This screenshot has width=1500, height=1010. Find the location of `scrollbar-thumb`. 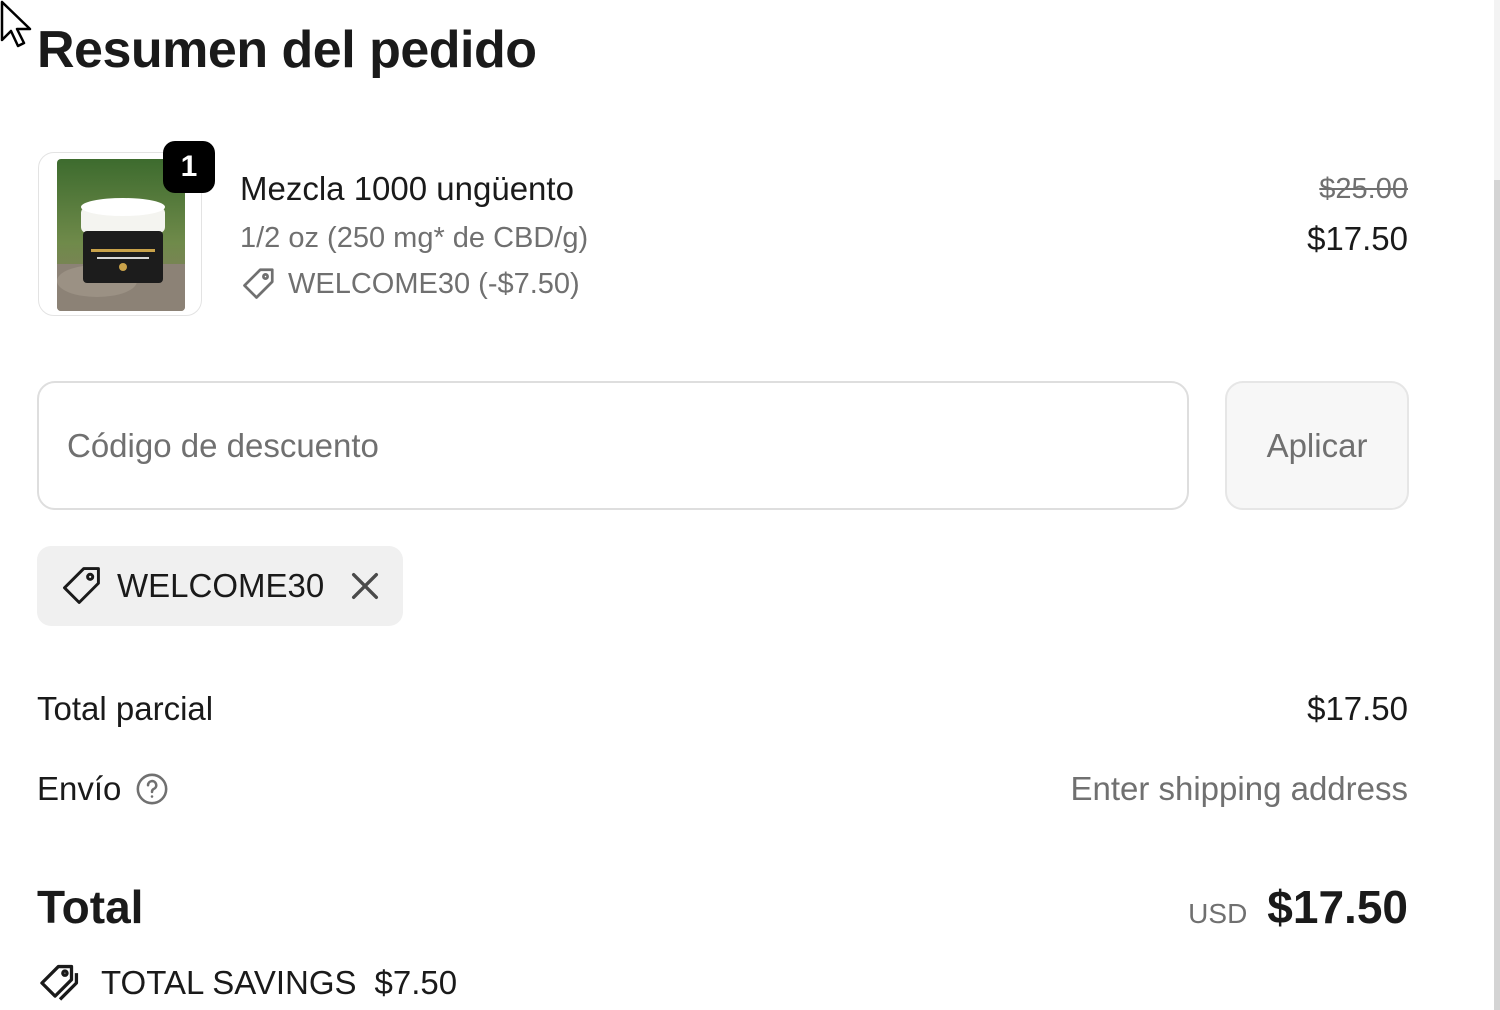

scrollbar-thumb is located at coordinates (1497, 595).